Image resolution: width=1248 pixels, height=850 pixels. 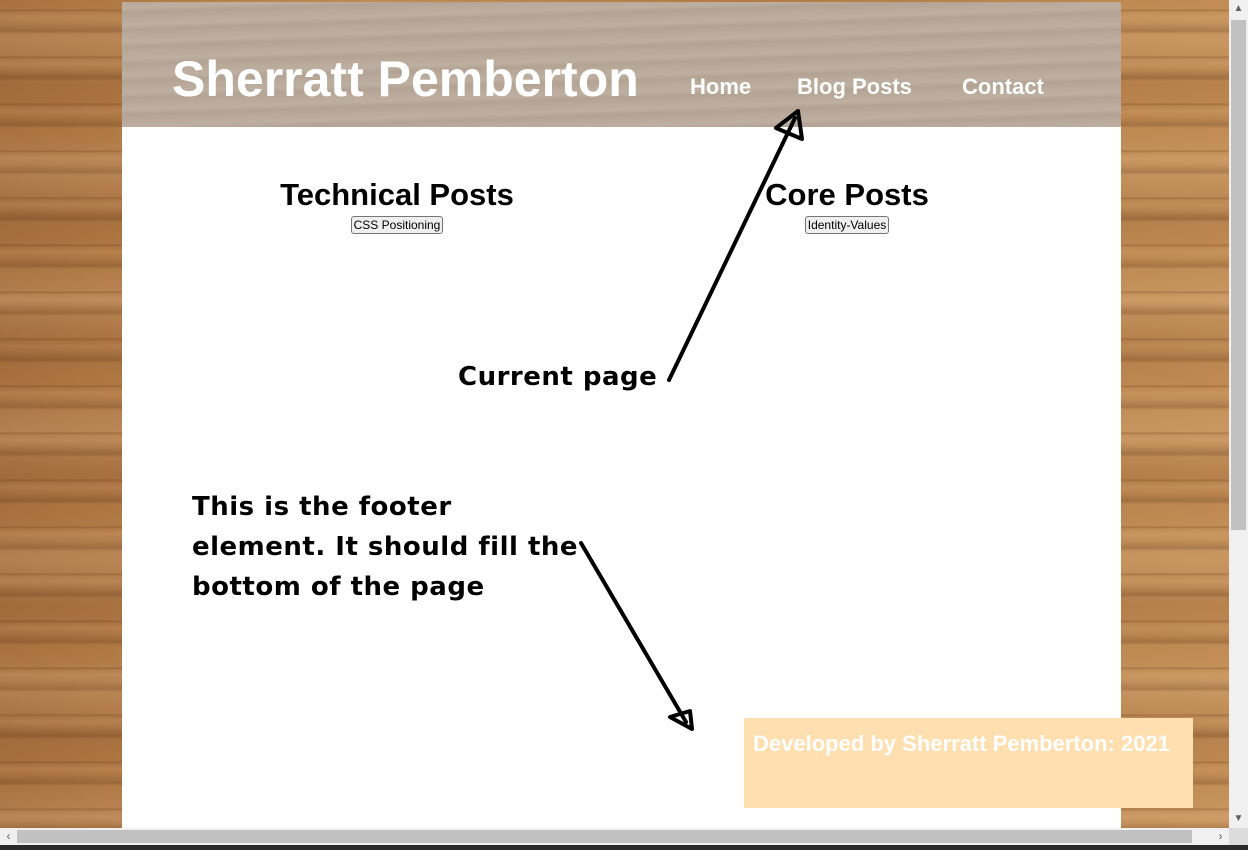 I want to click on horizontal-scrollbar: ‹ ›, so click(x=614, y=836).